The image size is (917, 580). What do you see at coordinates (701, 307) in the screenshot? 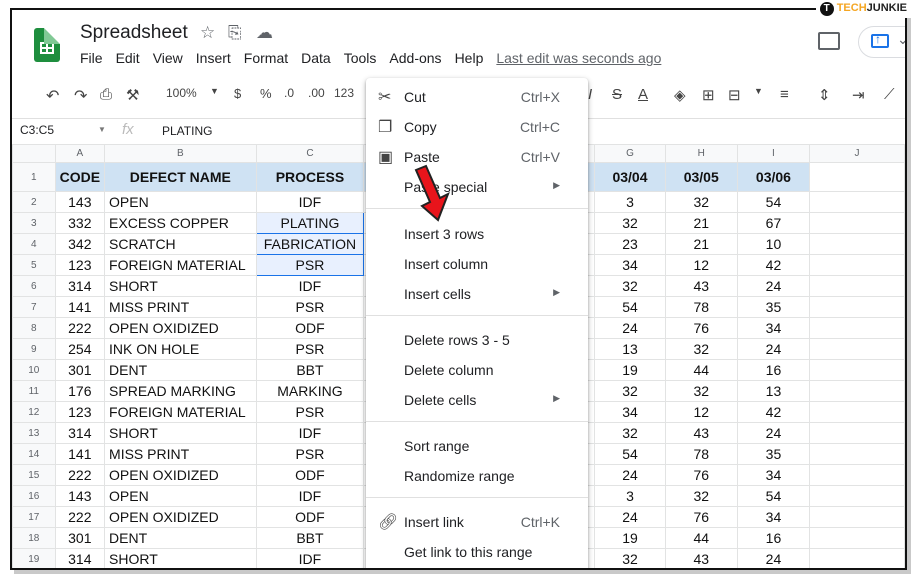
I see `cell-h: 78` at bounding box center [701, 307].